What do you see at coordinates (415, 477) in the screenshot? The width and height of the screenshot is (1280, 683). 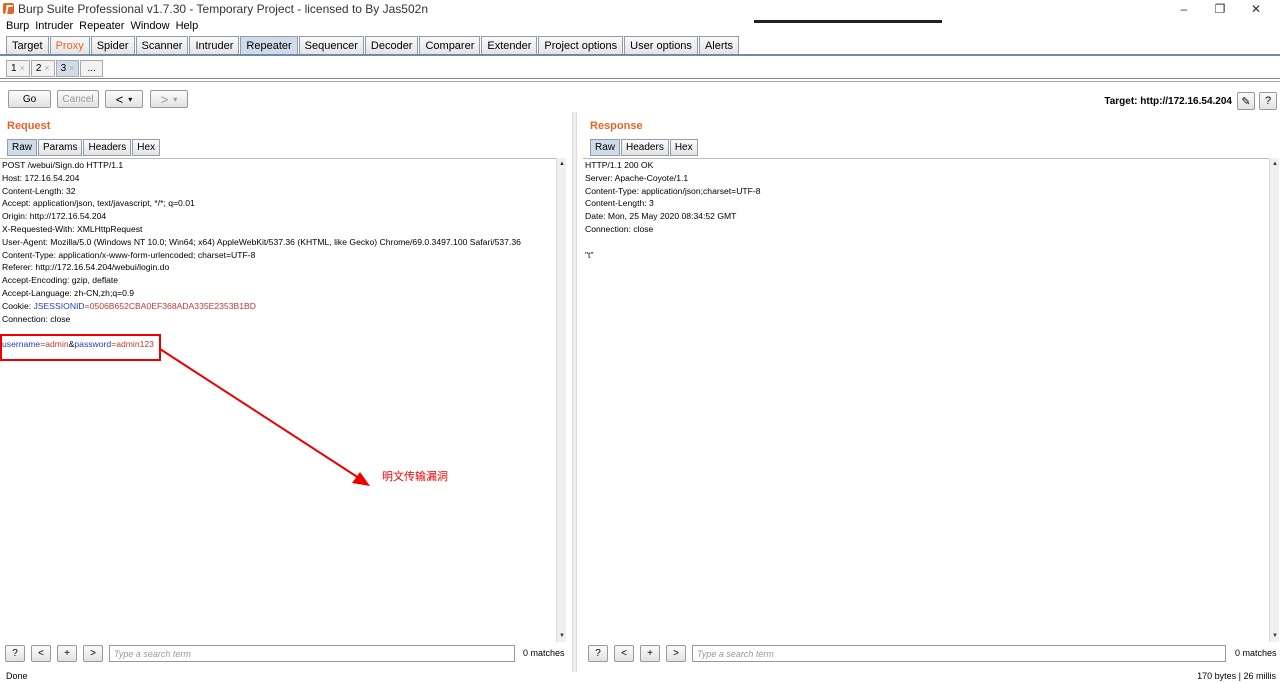 I see `annotation-label: 明文传输漏洞` at bounding box center [415, 477].